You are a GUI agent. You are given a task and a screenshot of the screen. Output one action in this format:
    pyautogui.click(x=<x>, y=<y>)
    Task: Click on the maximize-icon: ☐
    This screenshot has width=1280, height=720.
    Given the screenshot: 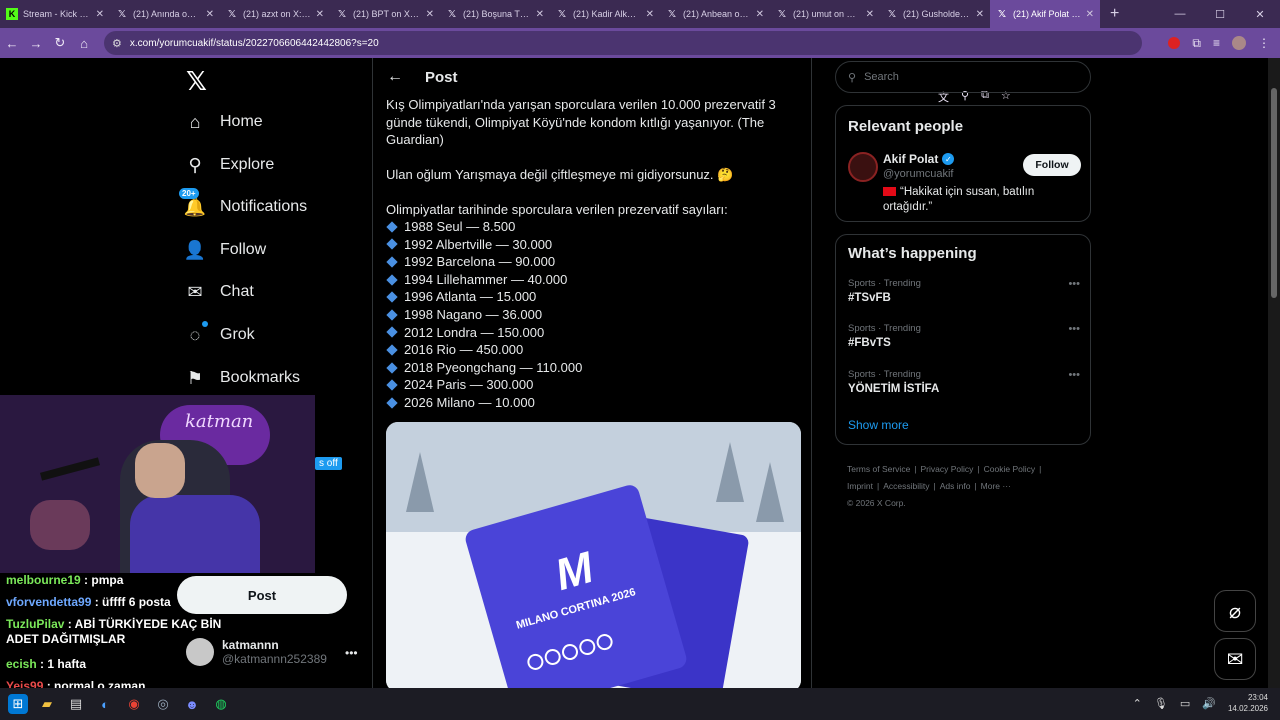 What is the action you would take?
    pyautogui.click(x=1220, y=14)
    